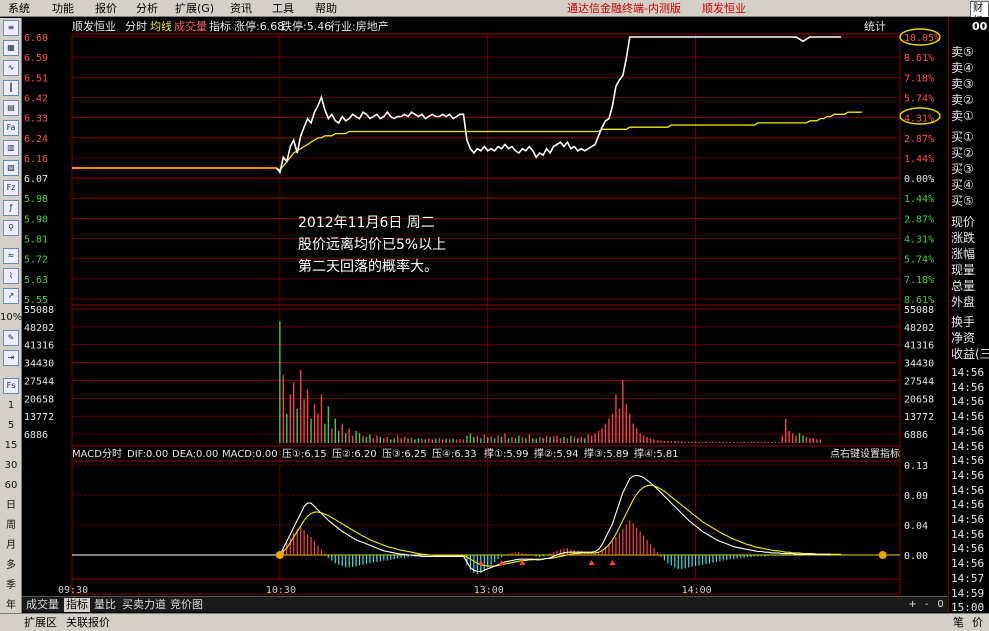 This screenshot has width=989, height=631. Describe the element at coordinates (11, 546) in the screenshot. I see `period-month: 月` at that location.